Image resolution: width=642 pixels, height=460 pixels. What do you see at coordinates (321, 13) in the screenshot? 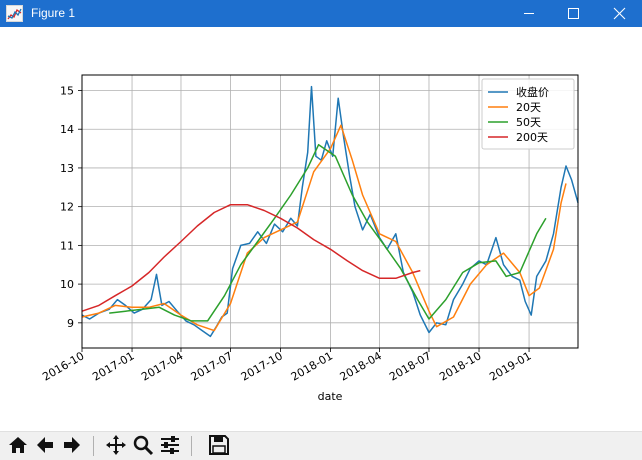
I see `window-titlebar: Figure 1` at bounding box center [321, 13].